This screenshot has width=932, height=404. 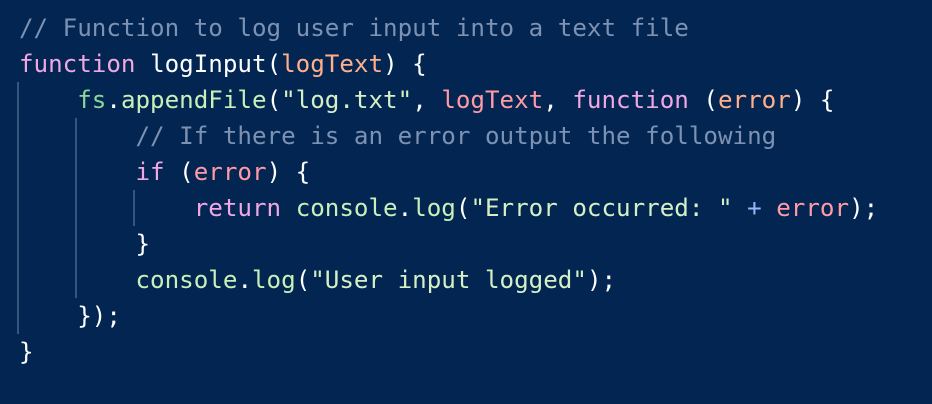 I want to click on code-token-string: "log.txt", so click(x=347, y=100).